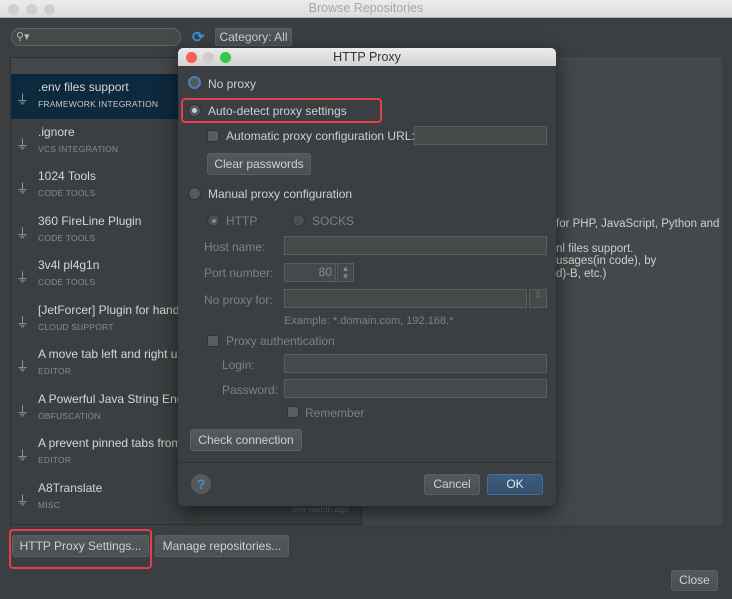 This screenshot has height=599, width=732. Describe the element at coordinates (69, 415) in the screenshot. I see `plugin-category: OBFUSCATION` at that location.